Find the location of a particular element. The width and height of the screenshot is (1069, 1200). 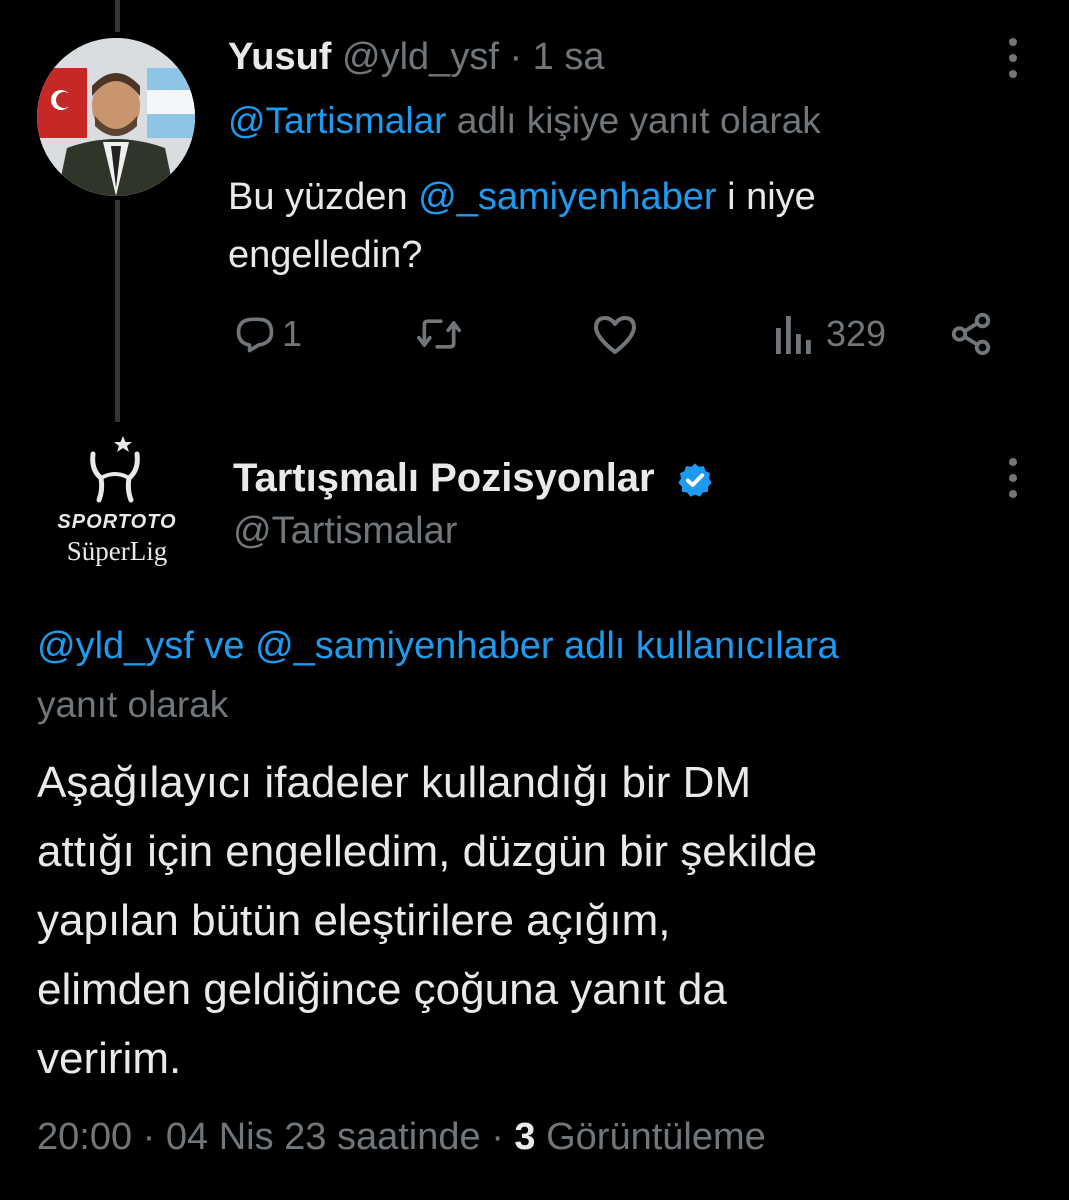

author-header: Tartışmalı Pozisyonlar is located at coordinates (473, 478).